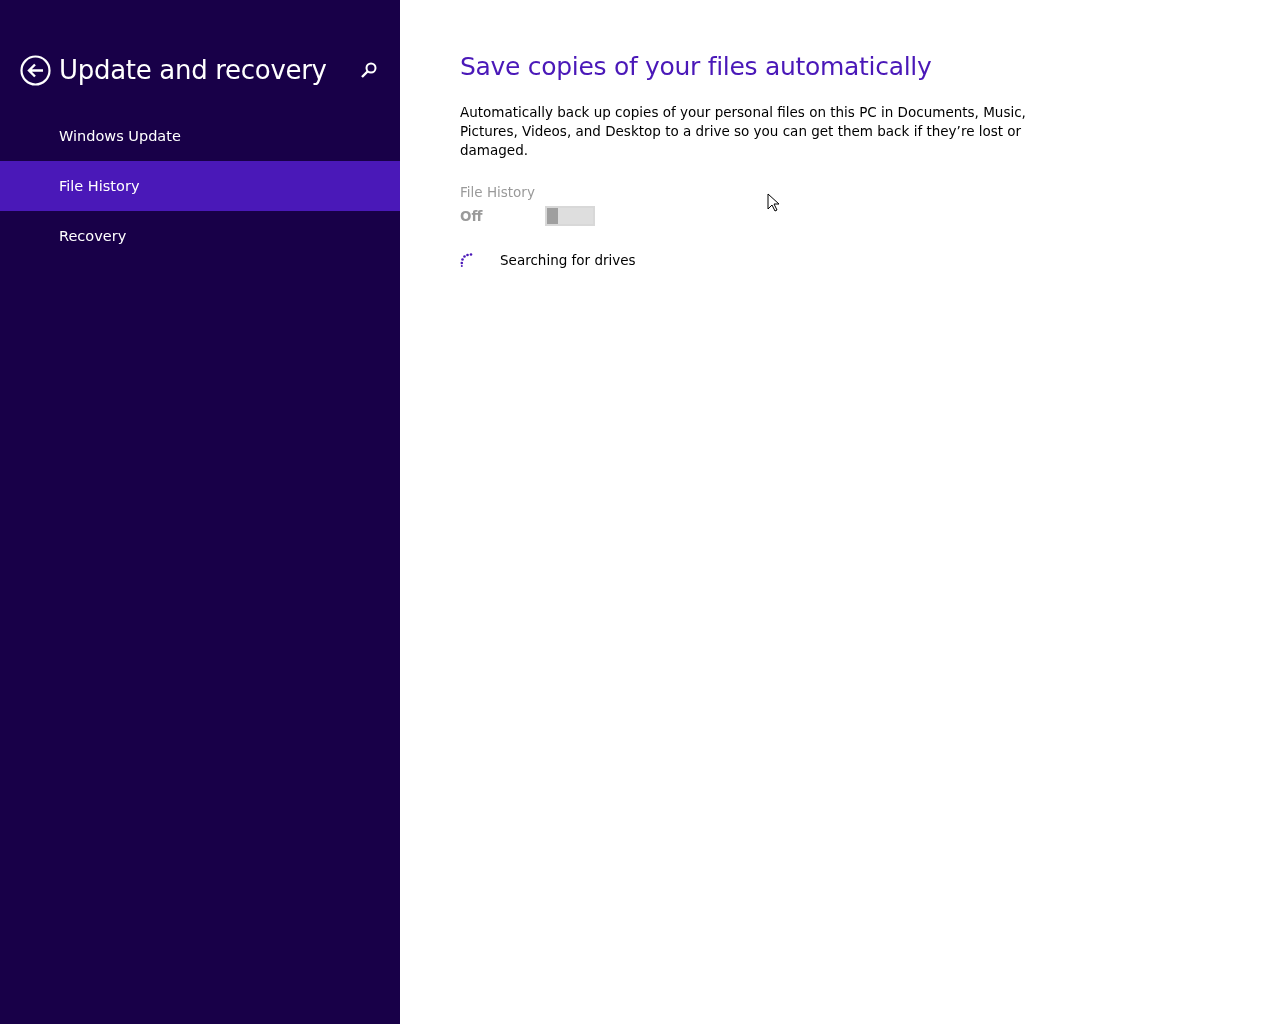 This screenshot has height=1024, width=1280. I want to click on nav-item: Windows Update, so click(200, 136).